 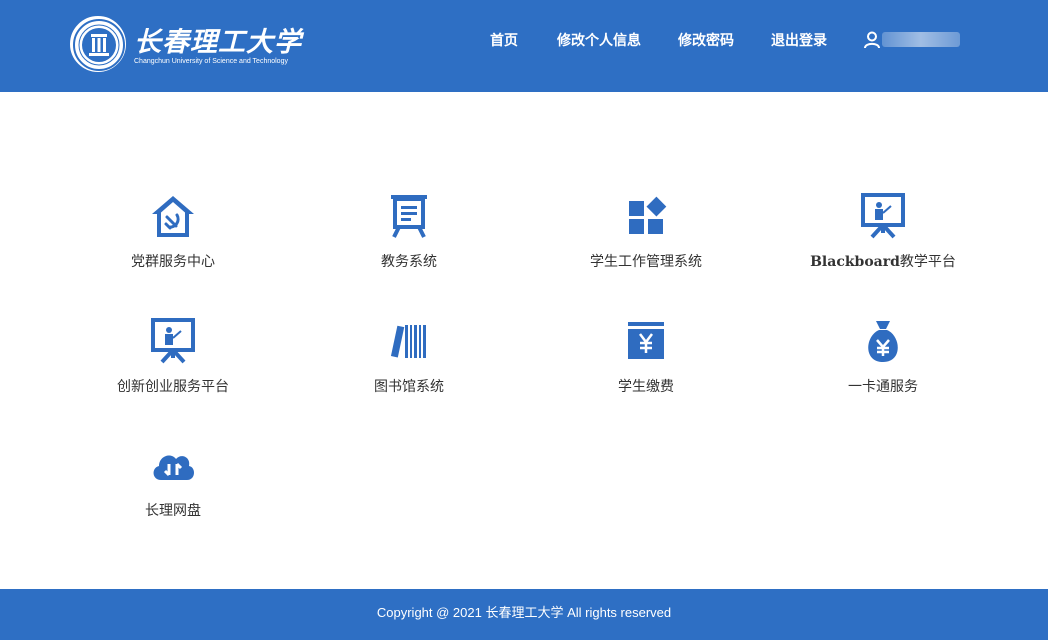 What do you see at coordinates (872, 40) in the screenshot?
I see `user-icon` at bounding box center [872, 40].